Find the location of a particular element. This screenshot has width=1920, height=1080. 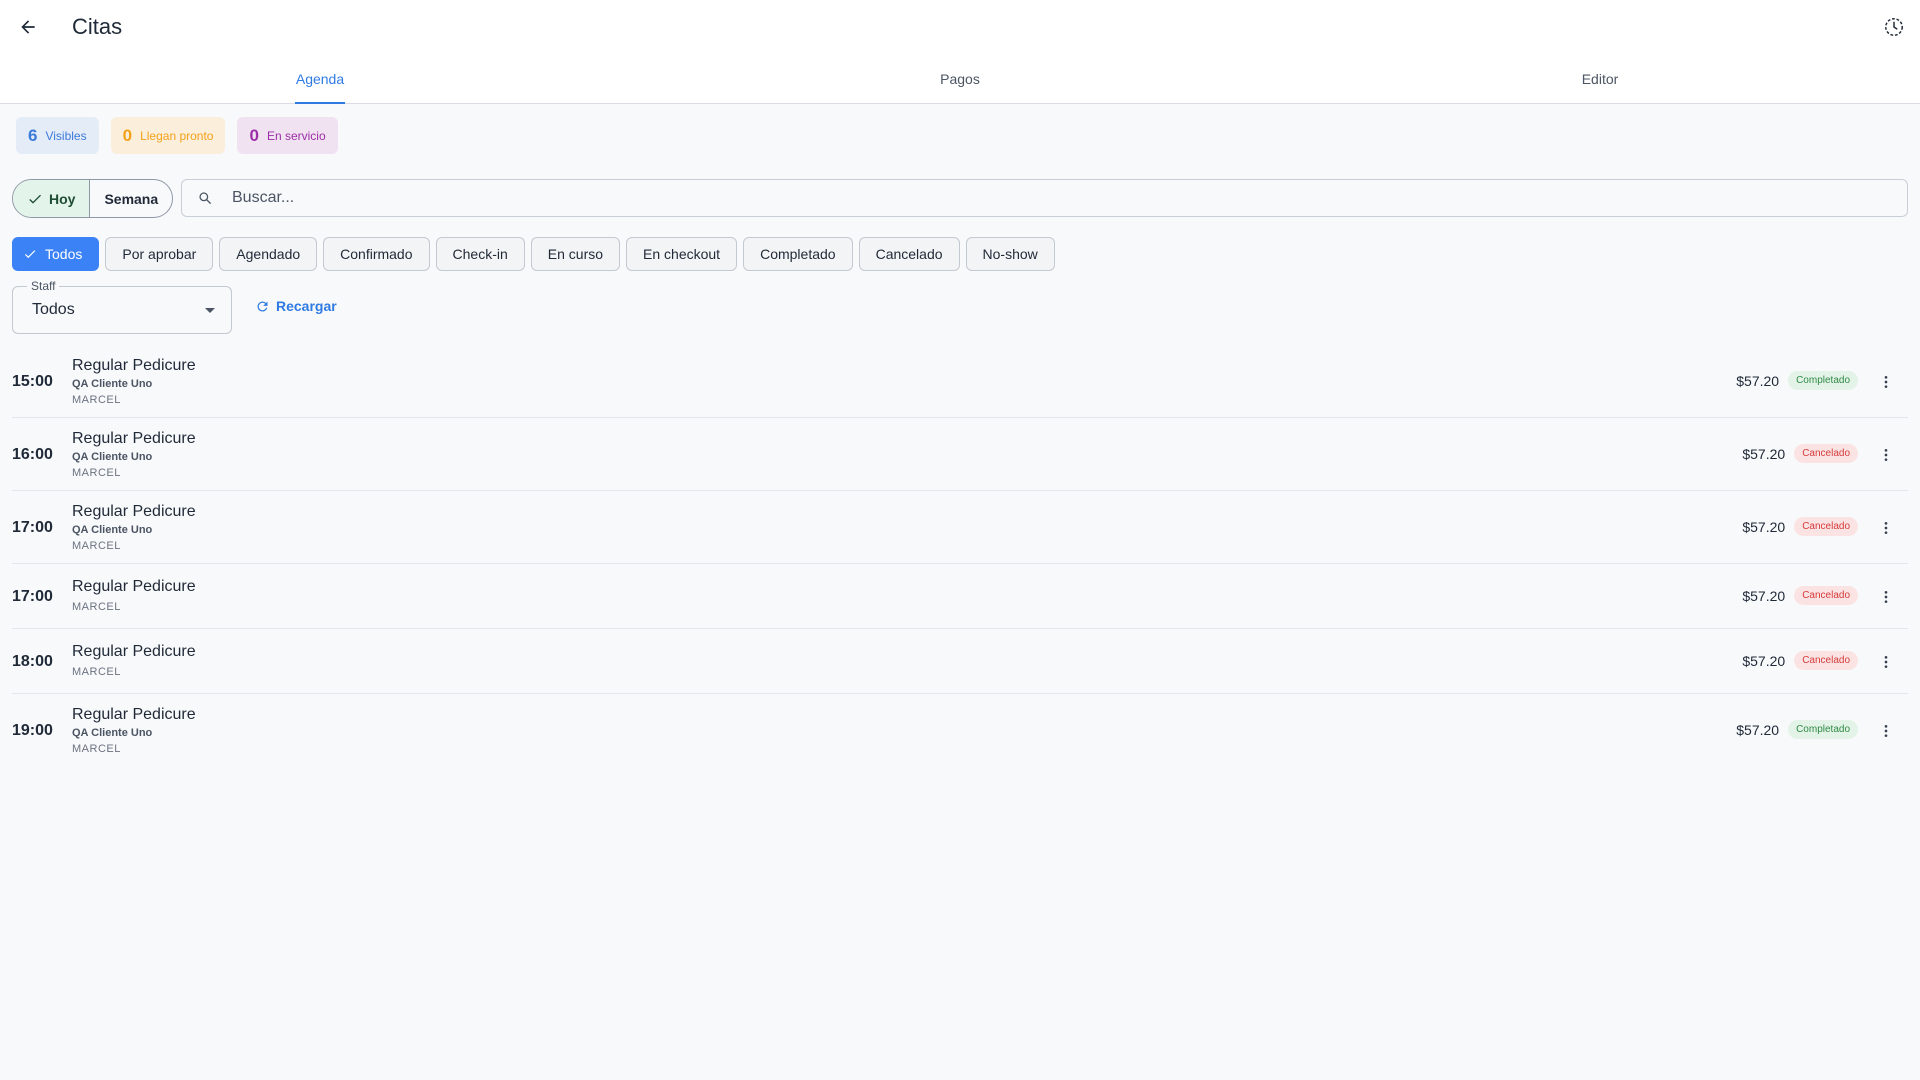

search-bar is located at coordinates (1044, 198).